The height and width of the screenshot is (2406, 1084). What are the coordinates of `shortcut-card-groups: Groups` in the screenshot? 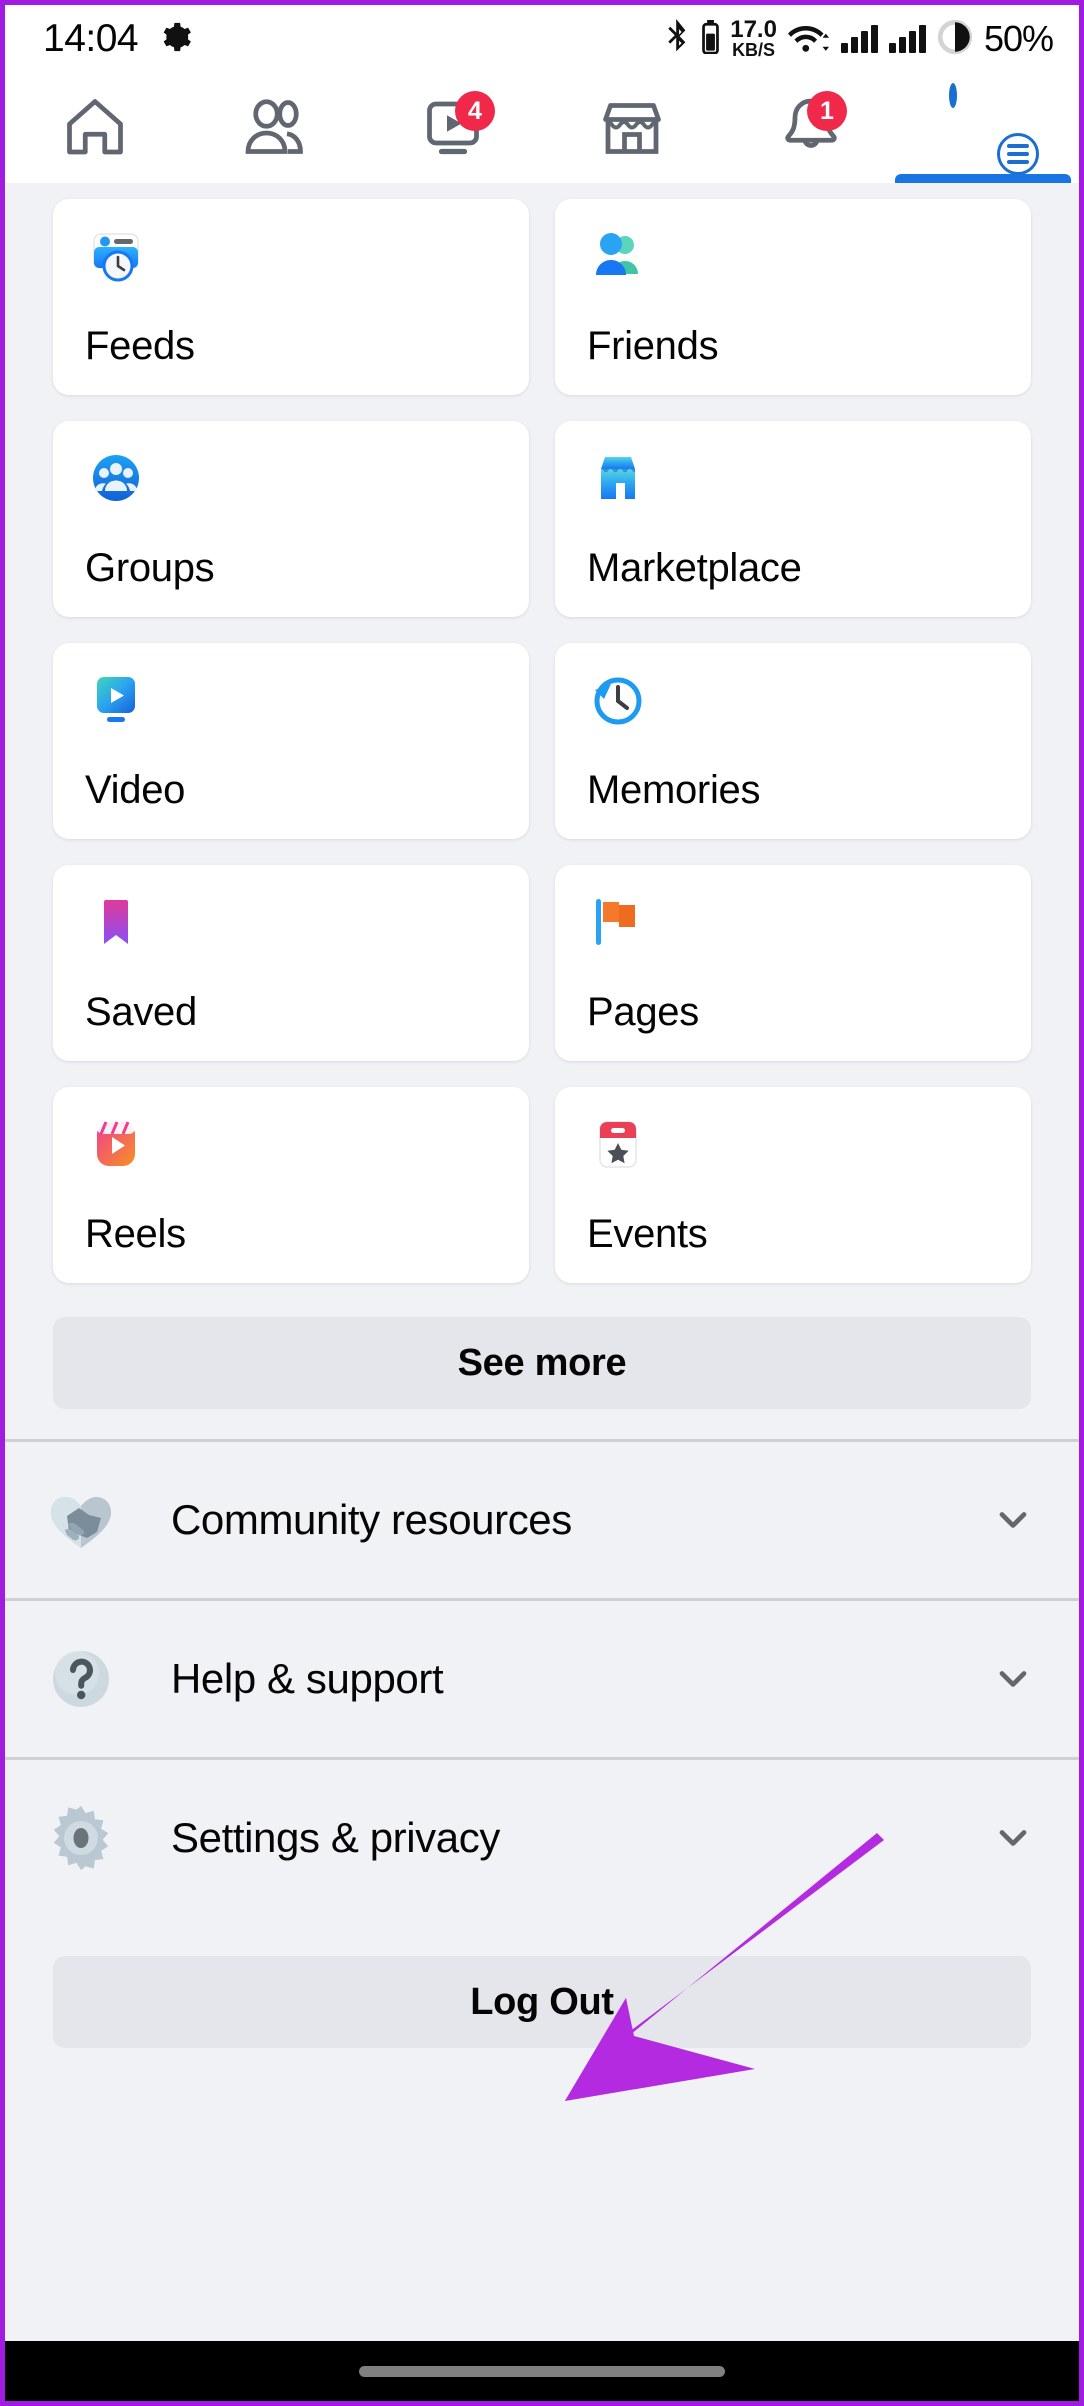 It's located at (291, 519).